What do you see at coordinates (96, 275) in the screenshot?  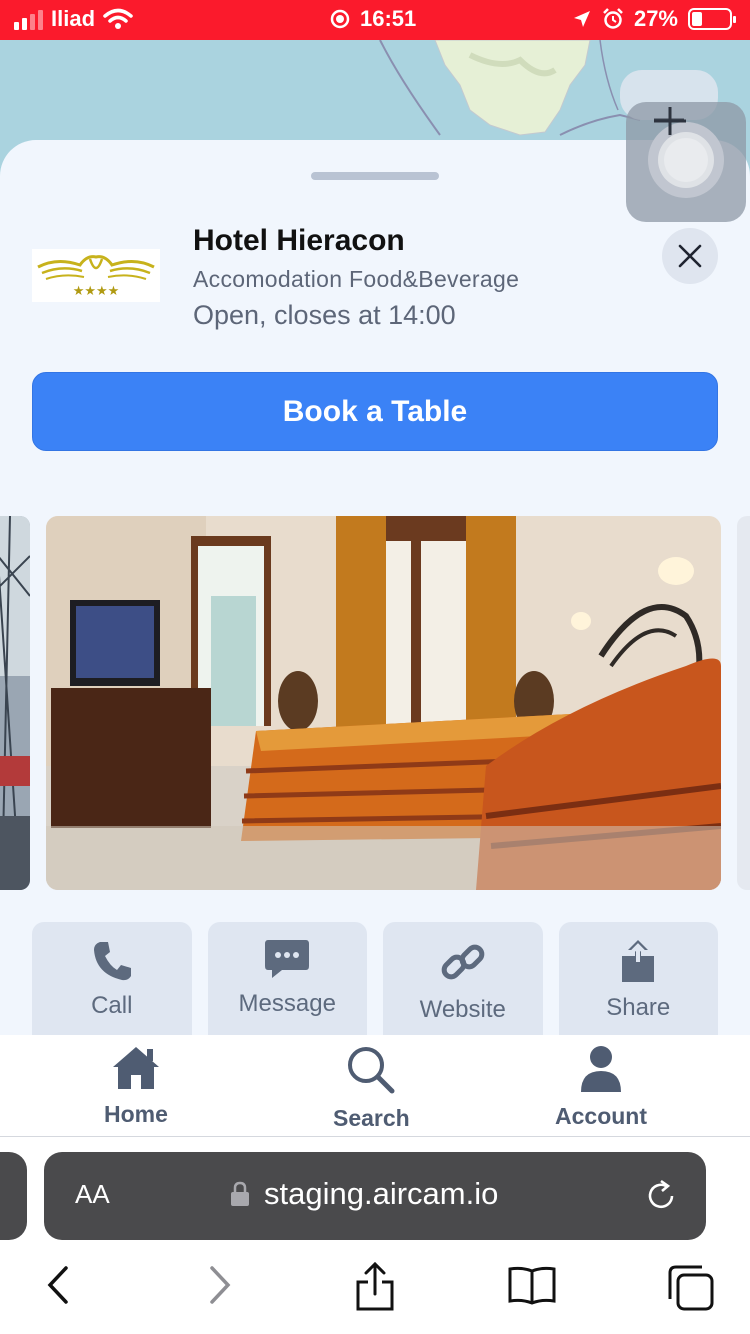 I see `hotel-logo: ★★★★` at bounding box center [96, 275].